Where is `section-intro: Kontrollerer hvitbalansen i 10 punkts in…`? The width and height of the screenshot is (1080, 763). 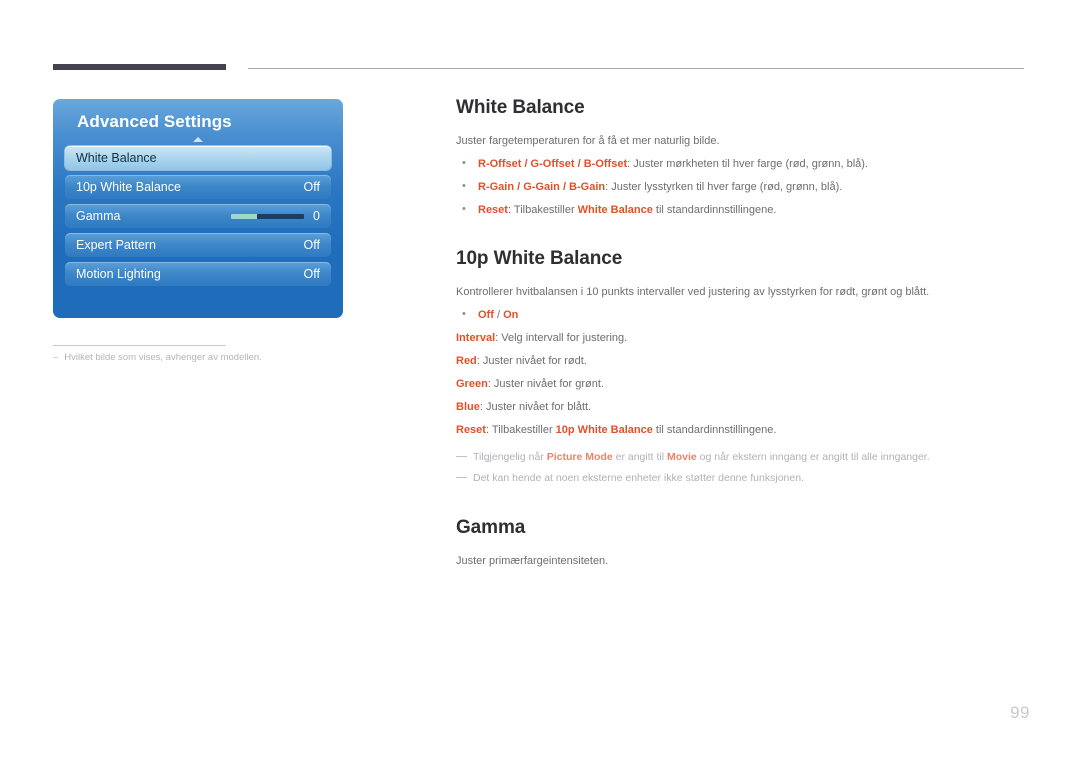
section-intro: Kontrollerer hvitbalansen i 10 punkts in… is located at coordinates (693, 291).